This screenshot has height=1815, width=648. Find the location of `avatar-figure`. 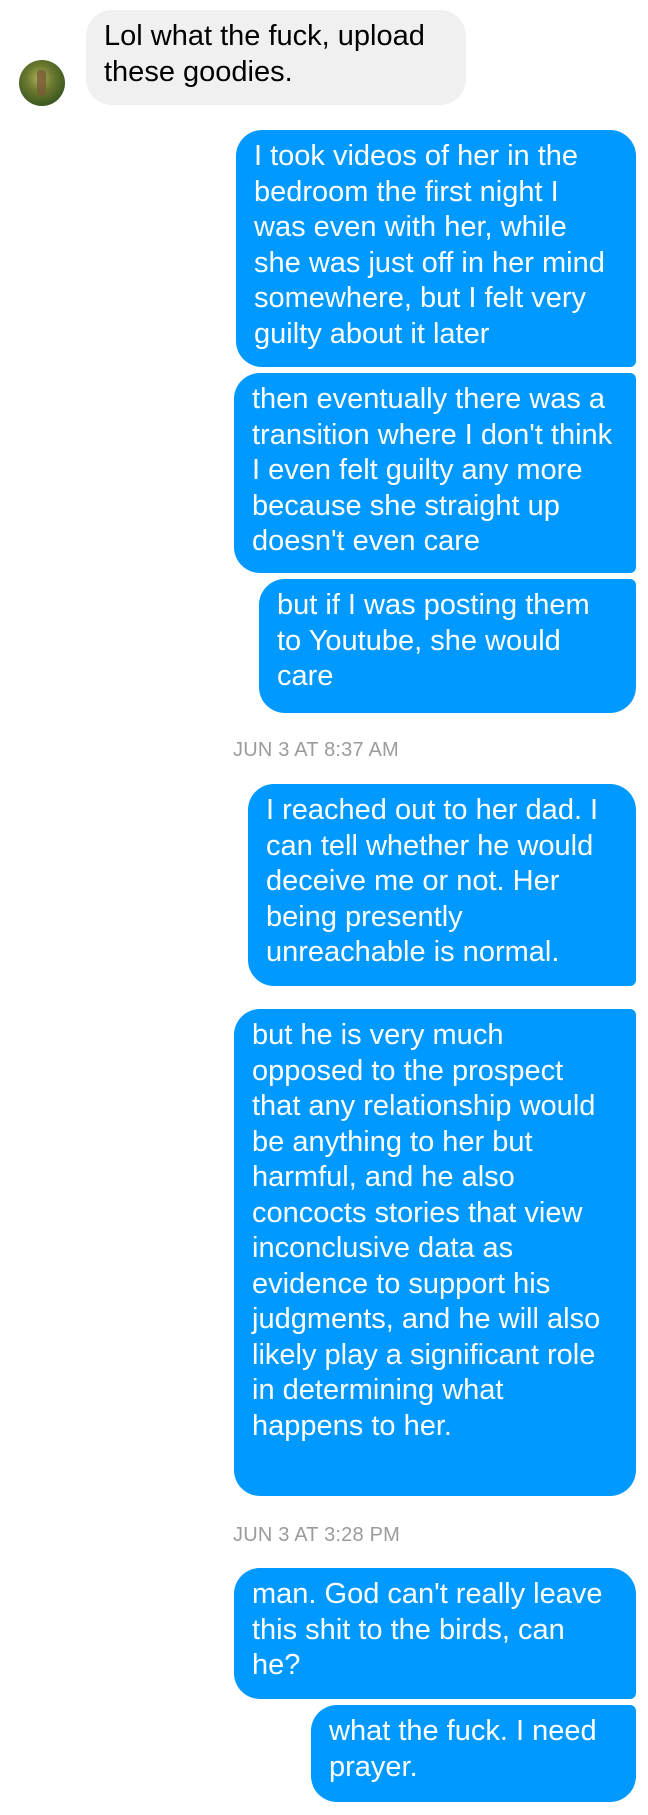

avatar-figure is located at coordinates (41, 83).